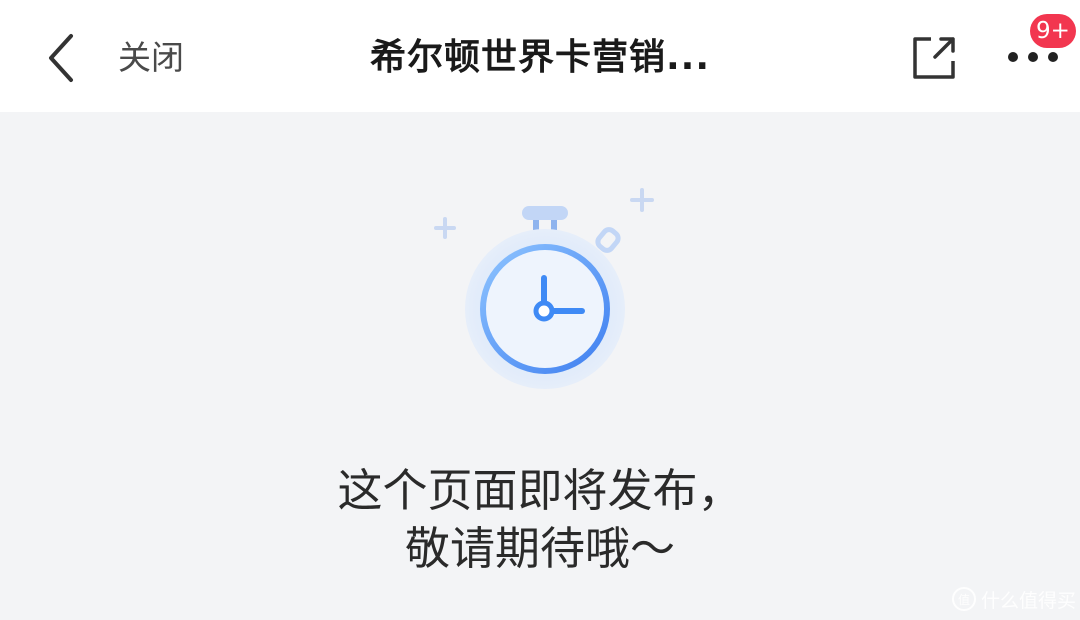 This screenshot has height=620, width=1080. I want to click on coming-soon-message: 这个页面即将发布， 敬请期待哦～, so click(540, 520).